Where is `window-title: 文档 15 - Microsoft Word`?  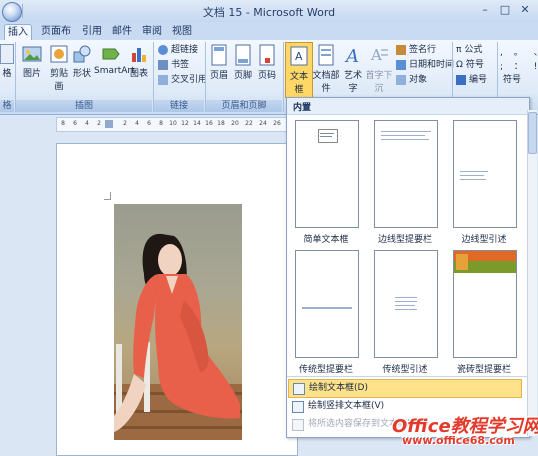 window-title: 文档 15 - Microsoft Word is located at coordinates (269, 12).